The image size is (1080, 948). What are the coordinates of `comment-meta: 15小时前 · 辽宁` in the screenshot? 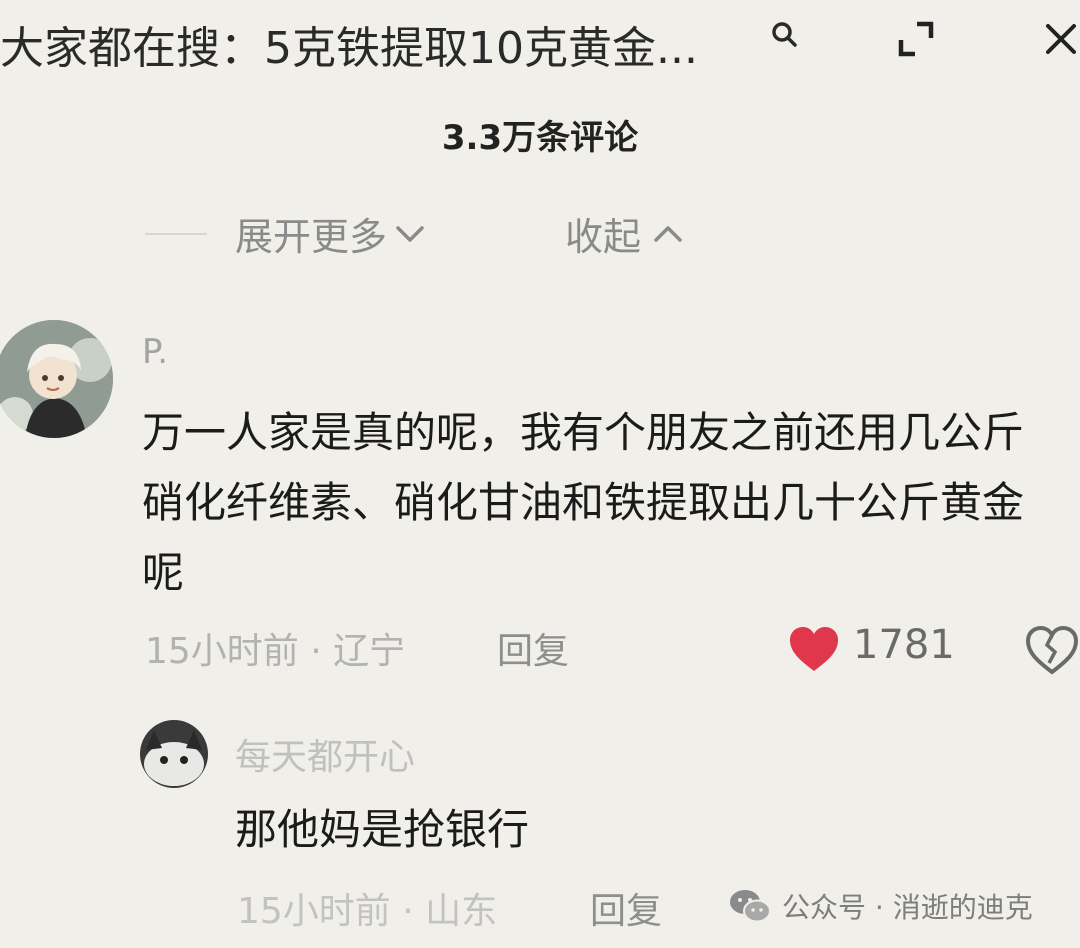 It's located at (275, 651).